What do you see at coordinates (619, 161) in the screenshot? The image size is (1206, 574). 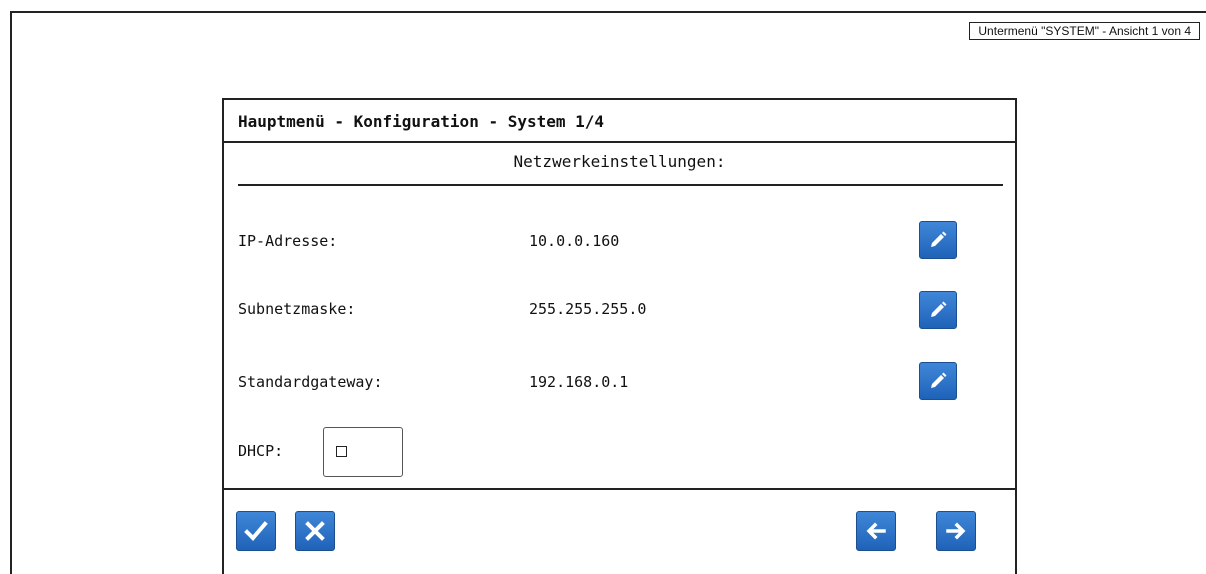 I see `section-title: Netzwerkeinstellungen:` at bounding box center [619, 161].